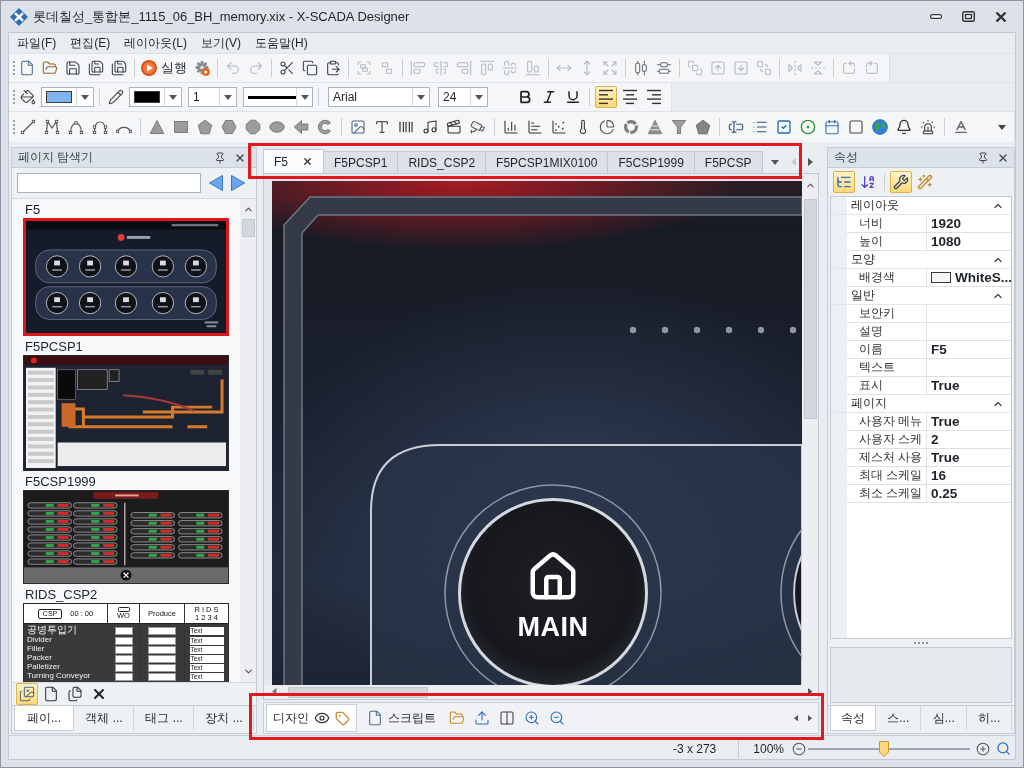 Image resolution: width=1024 pixels, height=768 pixels. I want to click on gear-play-icon, so click(202, 68).